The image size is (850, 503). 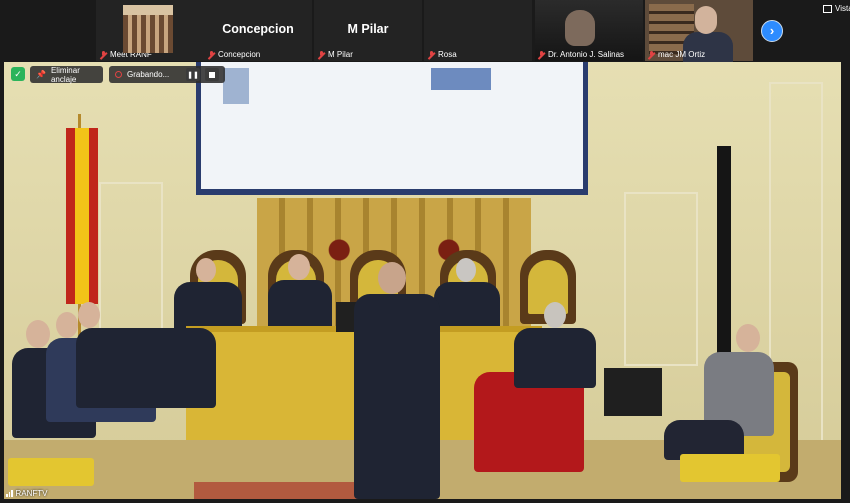 What do you see at coordinates (661, 279) in the screenshot?
I see `wall-panel` at bounding box center [661, 279].